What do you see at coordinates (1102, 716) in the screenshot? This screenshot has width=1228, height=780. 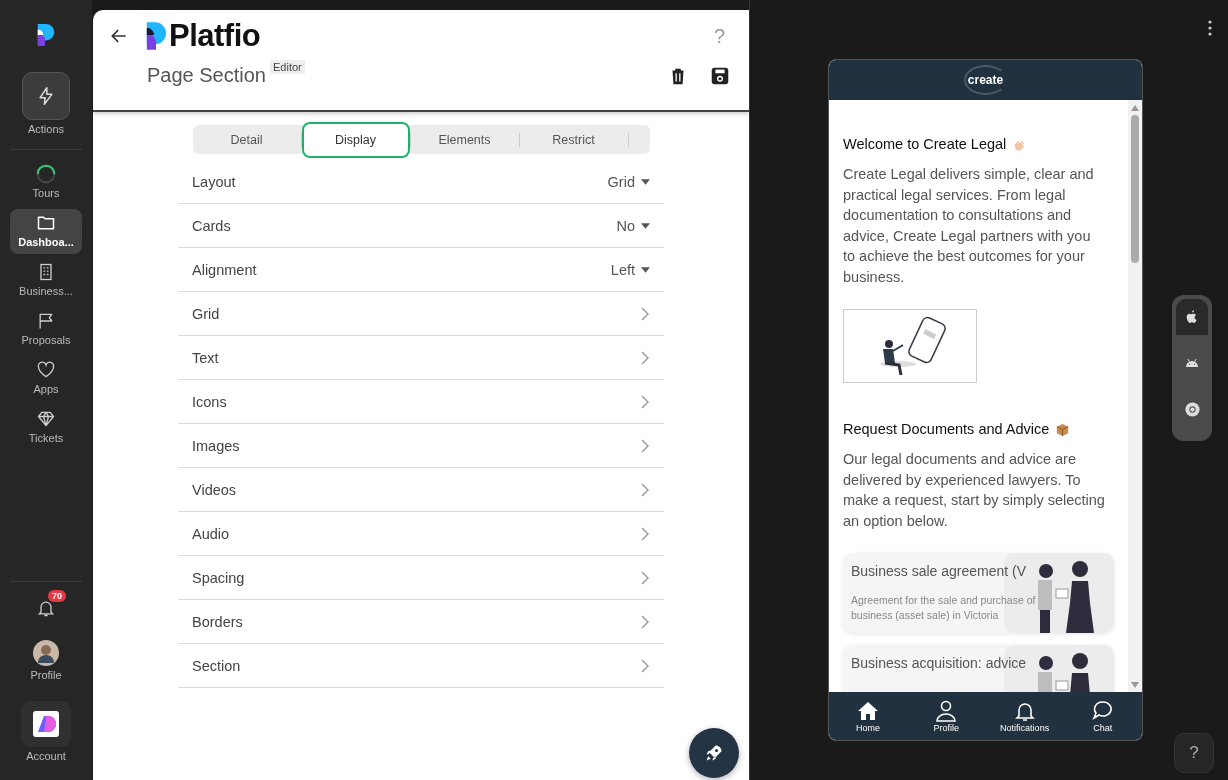 I see `nav-item: Chat` at bounding box center [1102, 716].